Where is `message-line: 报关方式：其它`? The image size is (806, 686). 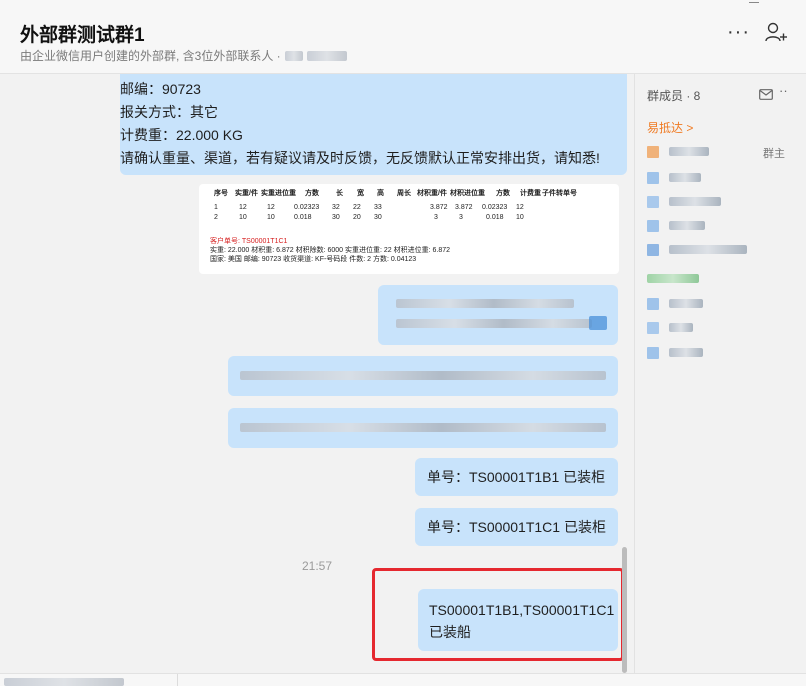 message-line: 报关方式：其它 is located at coordinates (169, 112).